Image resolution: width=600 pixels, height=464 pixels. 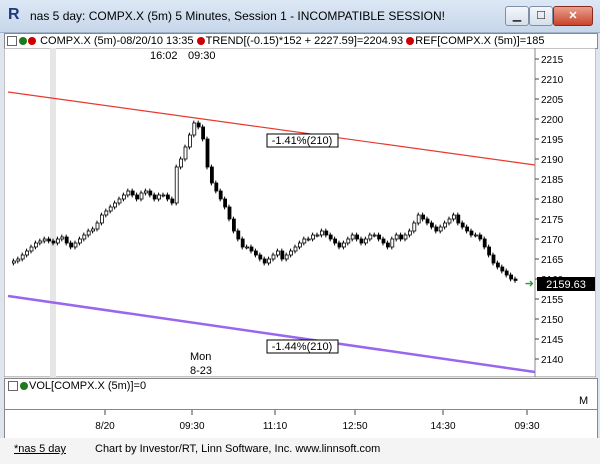 What do you see at coordinates (40, 449) in the screenshot?
I see `chart-tab: *nas 5 day` at bounding box center [40, 449].